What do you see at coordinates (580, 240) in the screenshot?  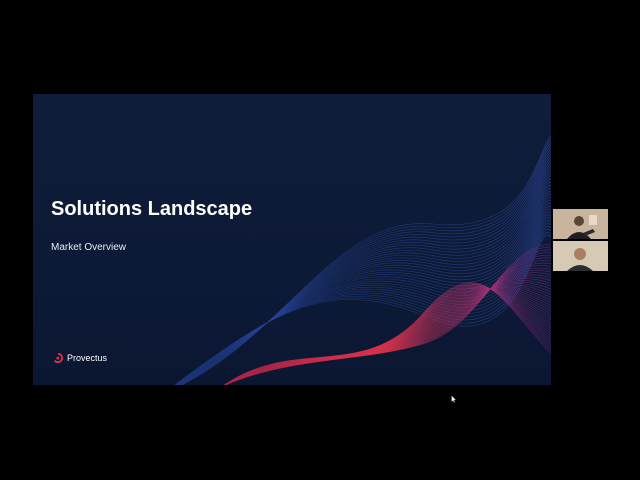 I see `participant-panel` at bounding box center [580, 240].